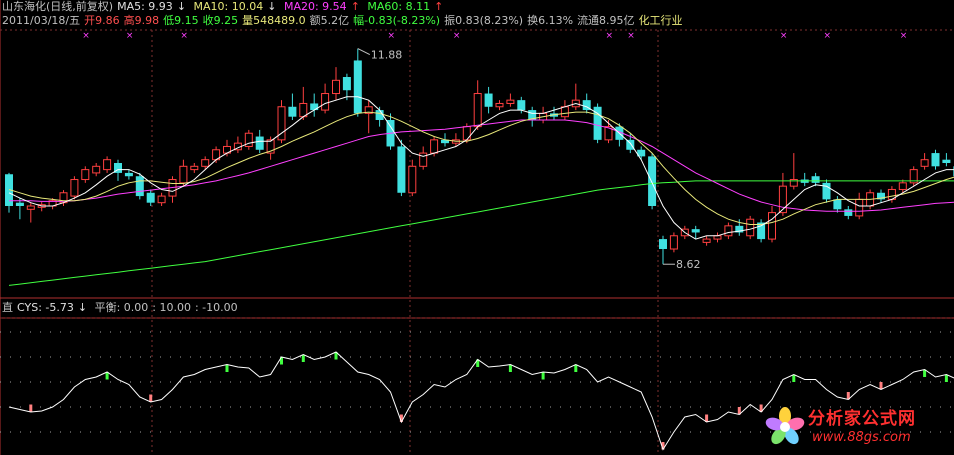  I want to click on balance-value: 平衡: 0.00, so click(121, 307).